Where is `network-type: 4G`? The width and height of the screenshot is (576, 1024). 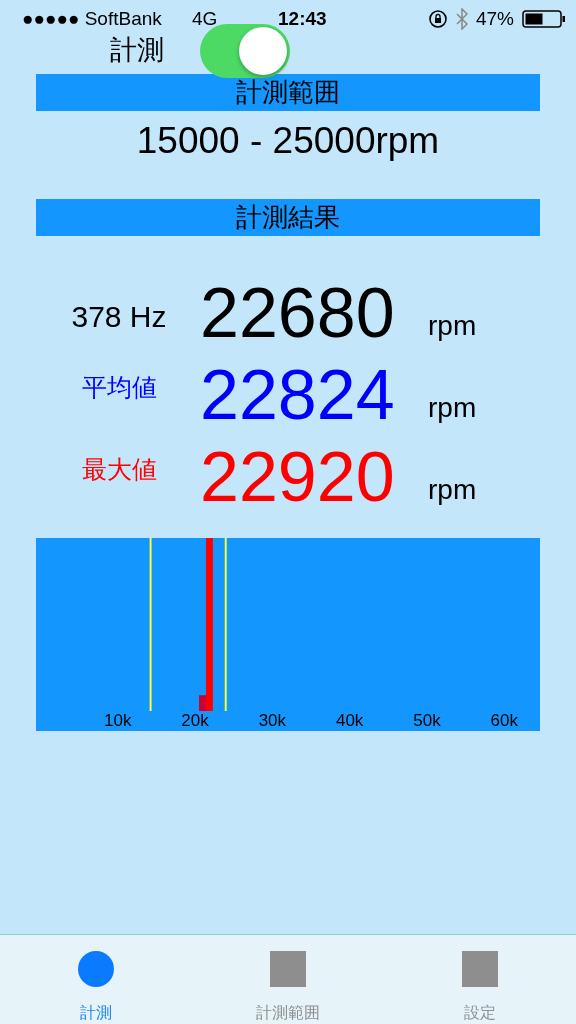
network-type: 4G is located at coordinates (205, 19).